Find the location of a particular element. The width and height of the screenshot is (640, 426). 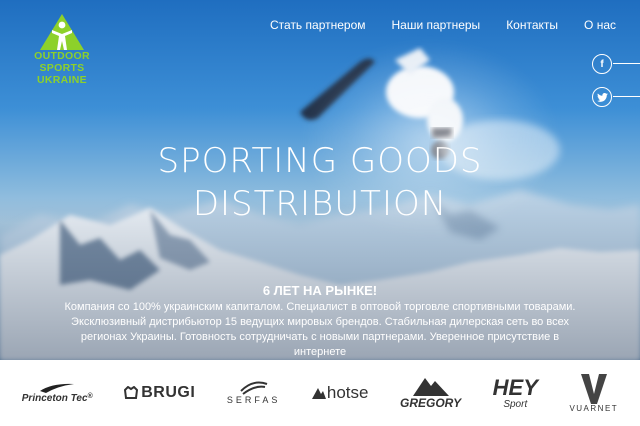

gregory-logo: GREGORY is located at coordinates (430, 393).